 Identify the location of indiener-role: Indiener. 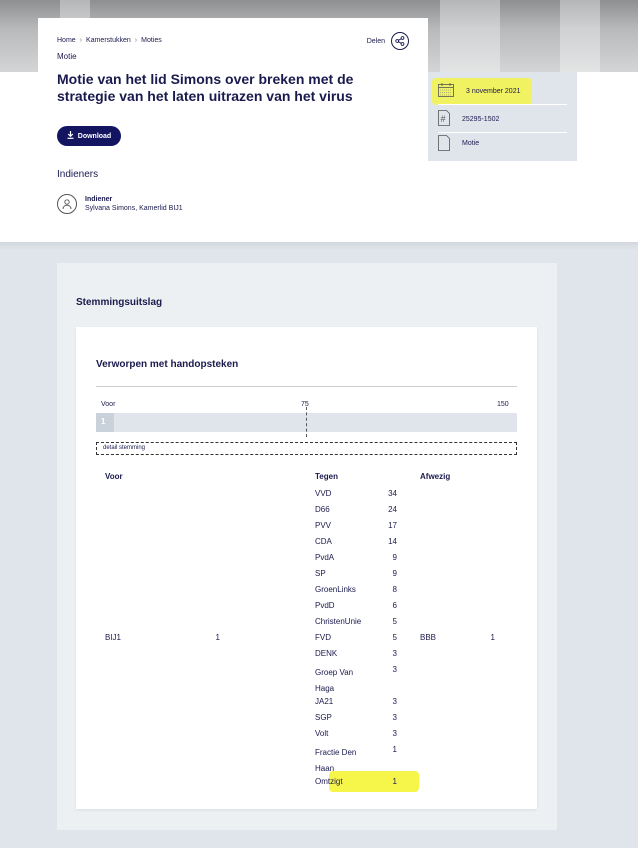
(99, 199).